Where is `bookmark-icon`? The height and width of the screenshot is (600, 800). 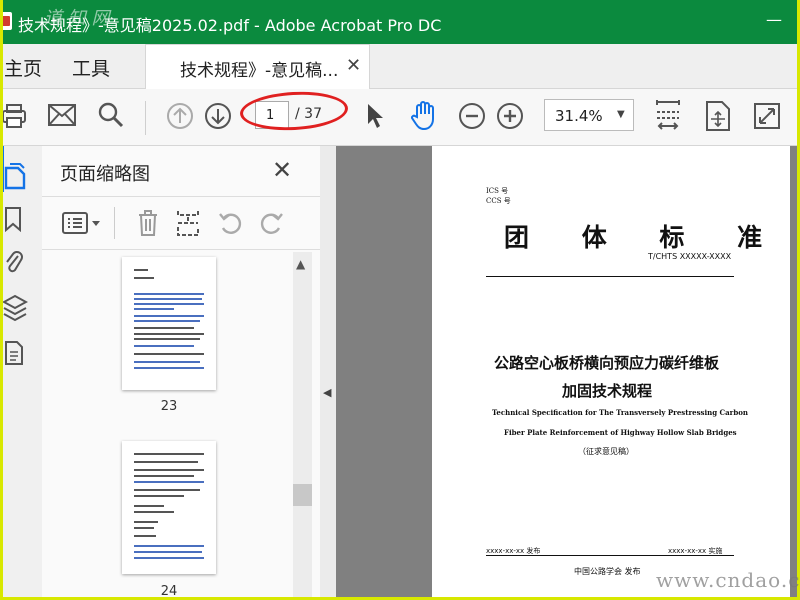 bookmark-icon is located at coordinates (13, 221).